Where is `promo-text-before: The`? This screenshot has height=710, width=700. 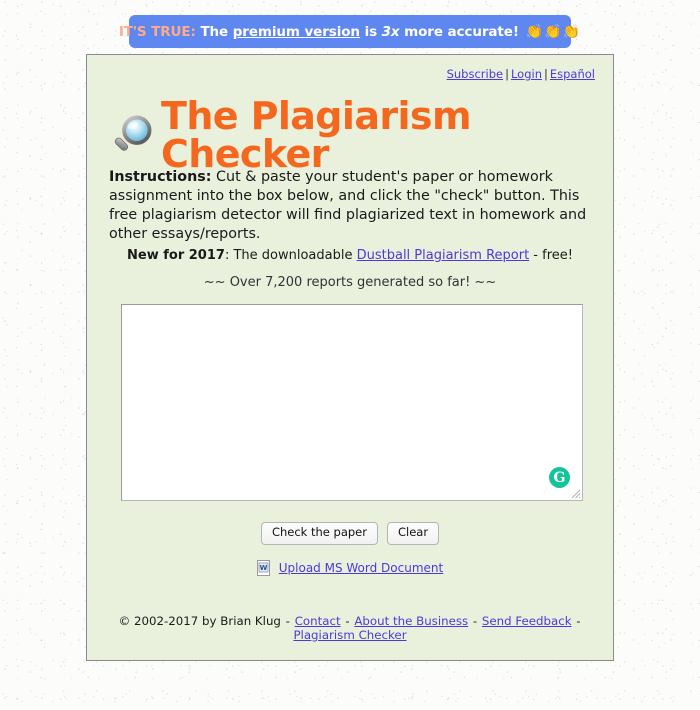
promo-text-before: The is located at coordinates (214, 31).